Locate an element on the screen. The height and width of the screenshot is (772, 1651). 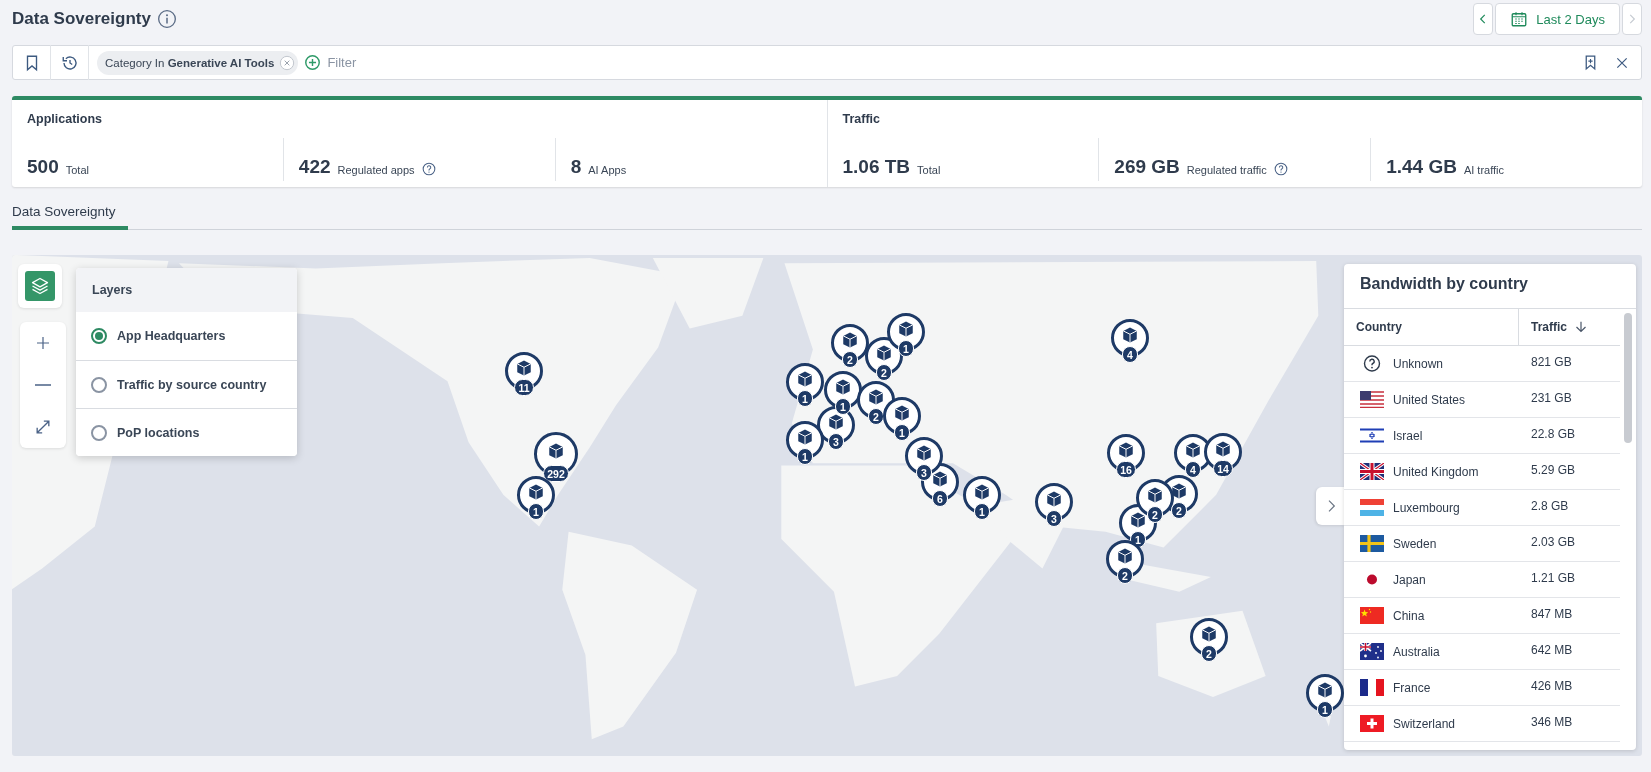
country-name: United States is located at coordinates (1429, 399).